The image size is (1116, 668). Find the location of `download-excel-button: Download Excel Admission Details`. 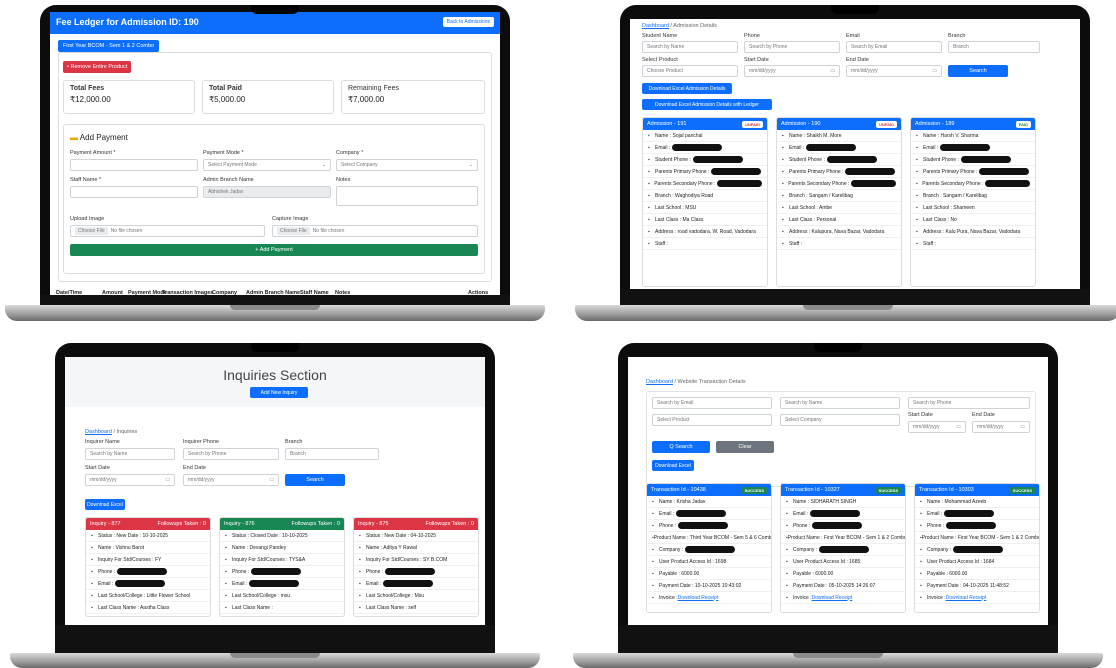

download-excel-button: Download Excel Admission Details is located at coordinates (687, 88).